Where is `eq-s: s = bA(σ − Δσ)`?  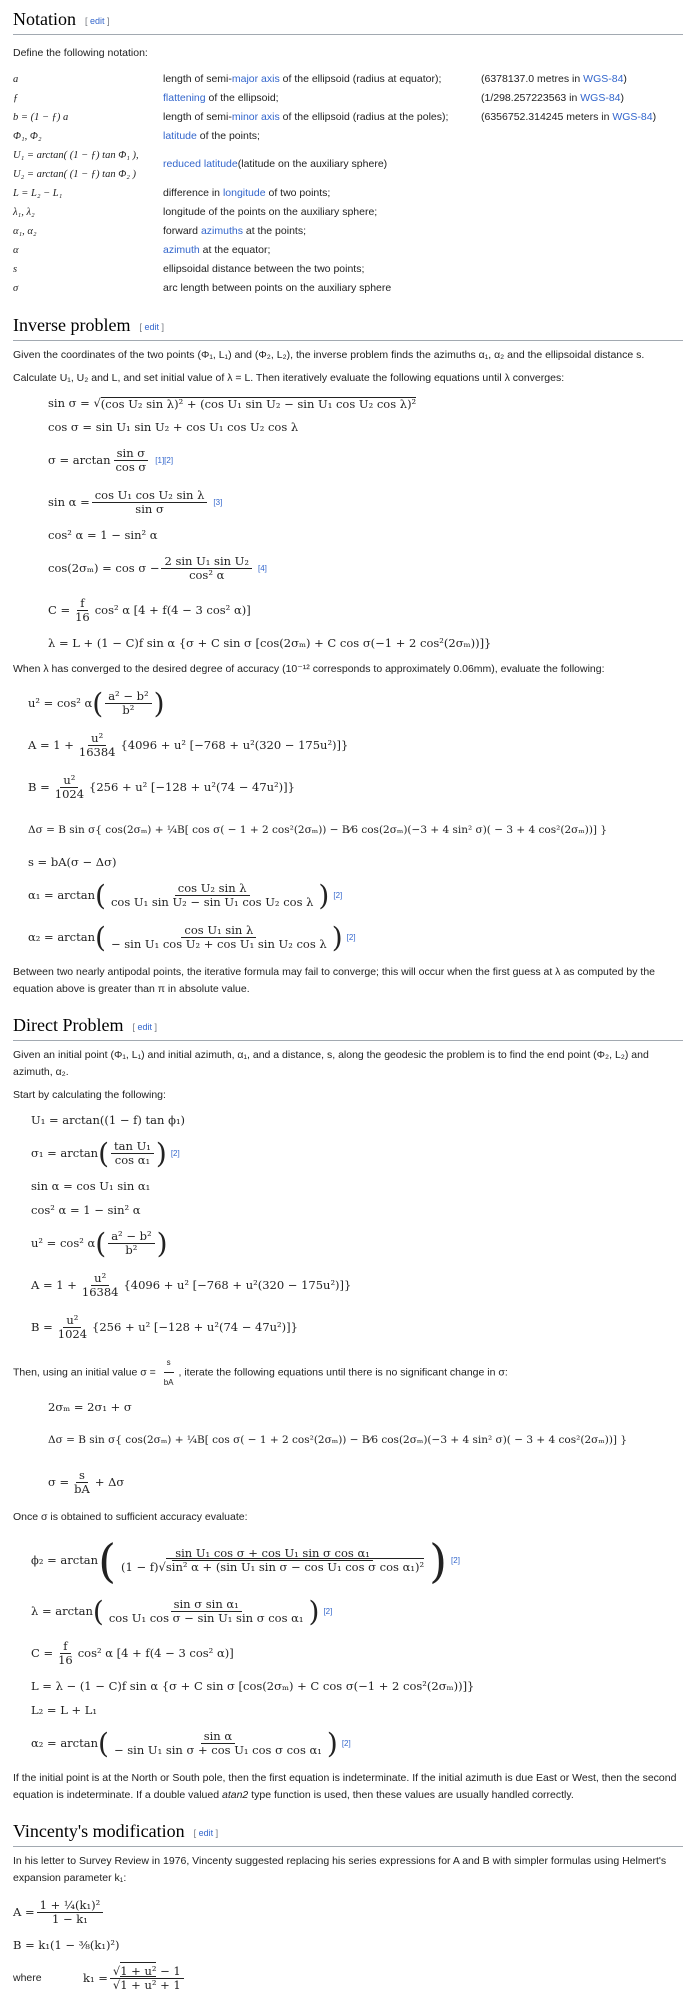
eq-s: s = bA(σ − Δσ) is located at coordinates (72, 862).